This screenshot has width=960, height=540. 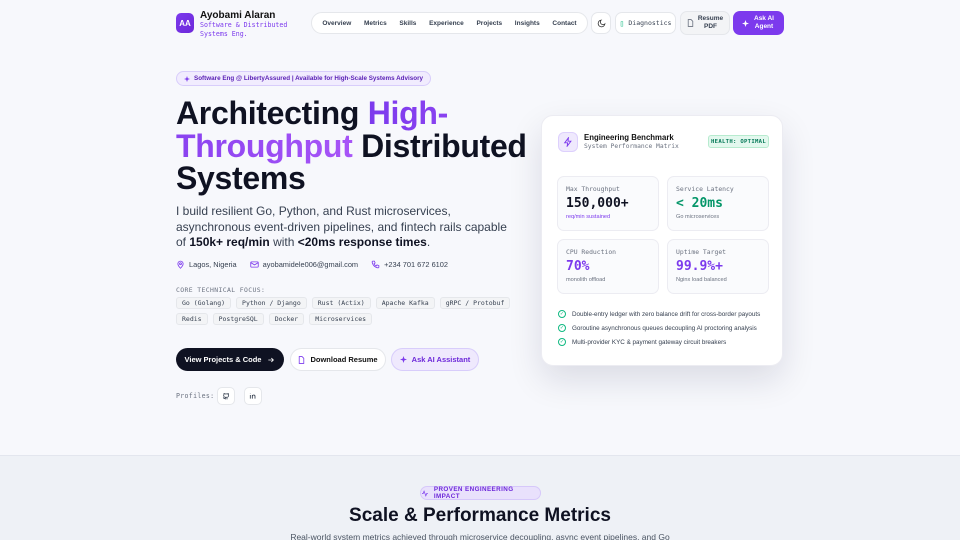 I want to click on metric-value: < 20ms, so click(x=699, y=203).